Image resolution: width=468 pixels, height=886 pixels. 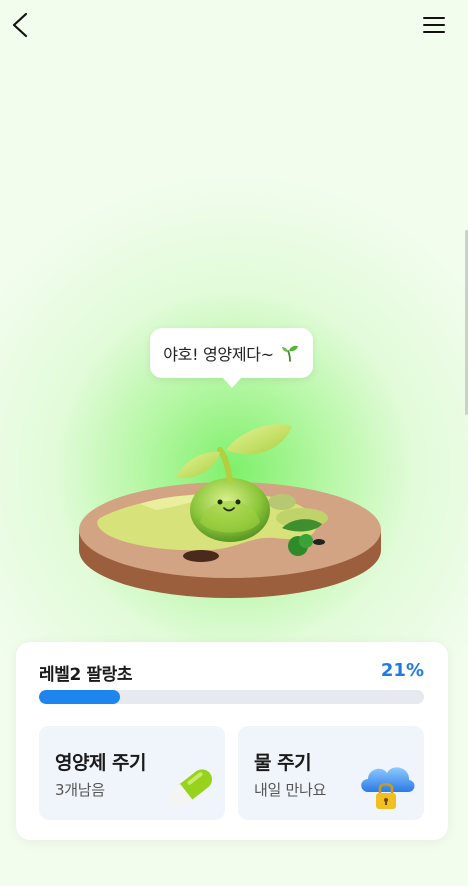 What do you see at coordinates (402, 670) in the screenshot?
I see `level-percent: 21%` at bounding box center [402, 670].